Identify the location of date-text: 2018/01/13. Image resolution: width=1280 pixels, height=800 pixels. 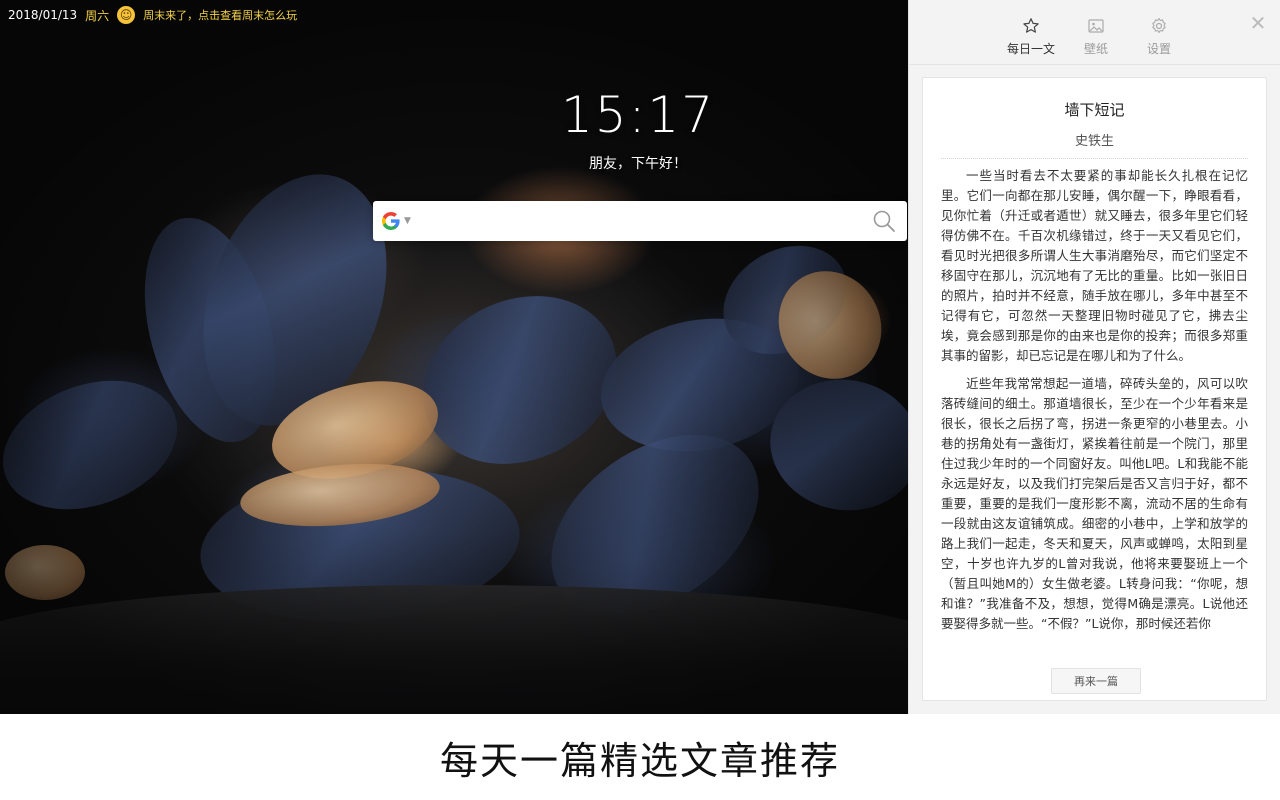
(43, 15).